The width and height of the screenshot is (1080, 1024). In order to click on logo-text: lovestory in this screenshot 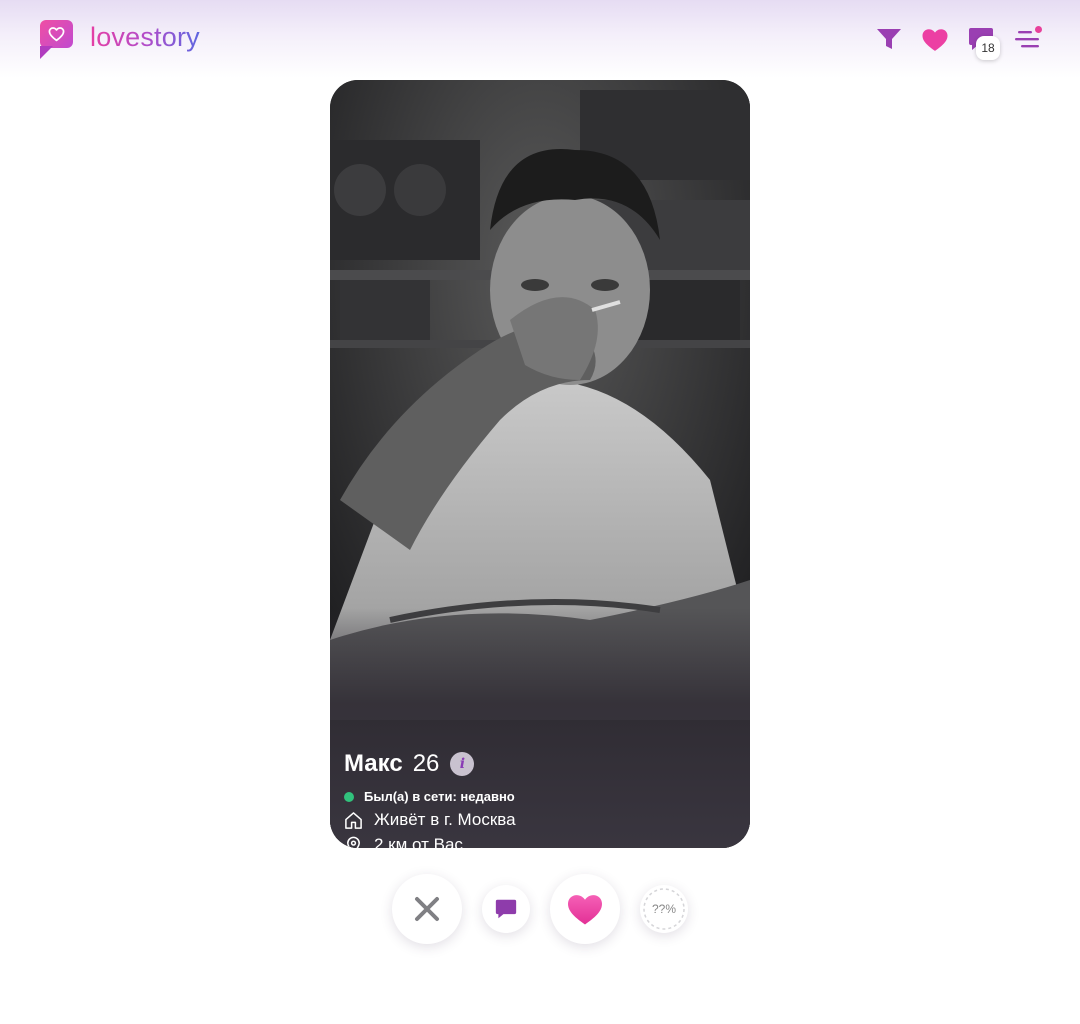, I will do `click(145, 36)`.